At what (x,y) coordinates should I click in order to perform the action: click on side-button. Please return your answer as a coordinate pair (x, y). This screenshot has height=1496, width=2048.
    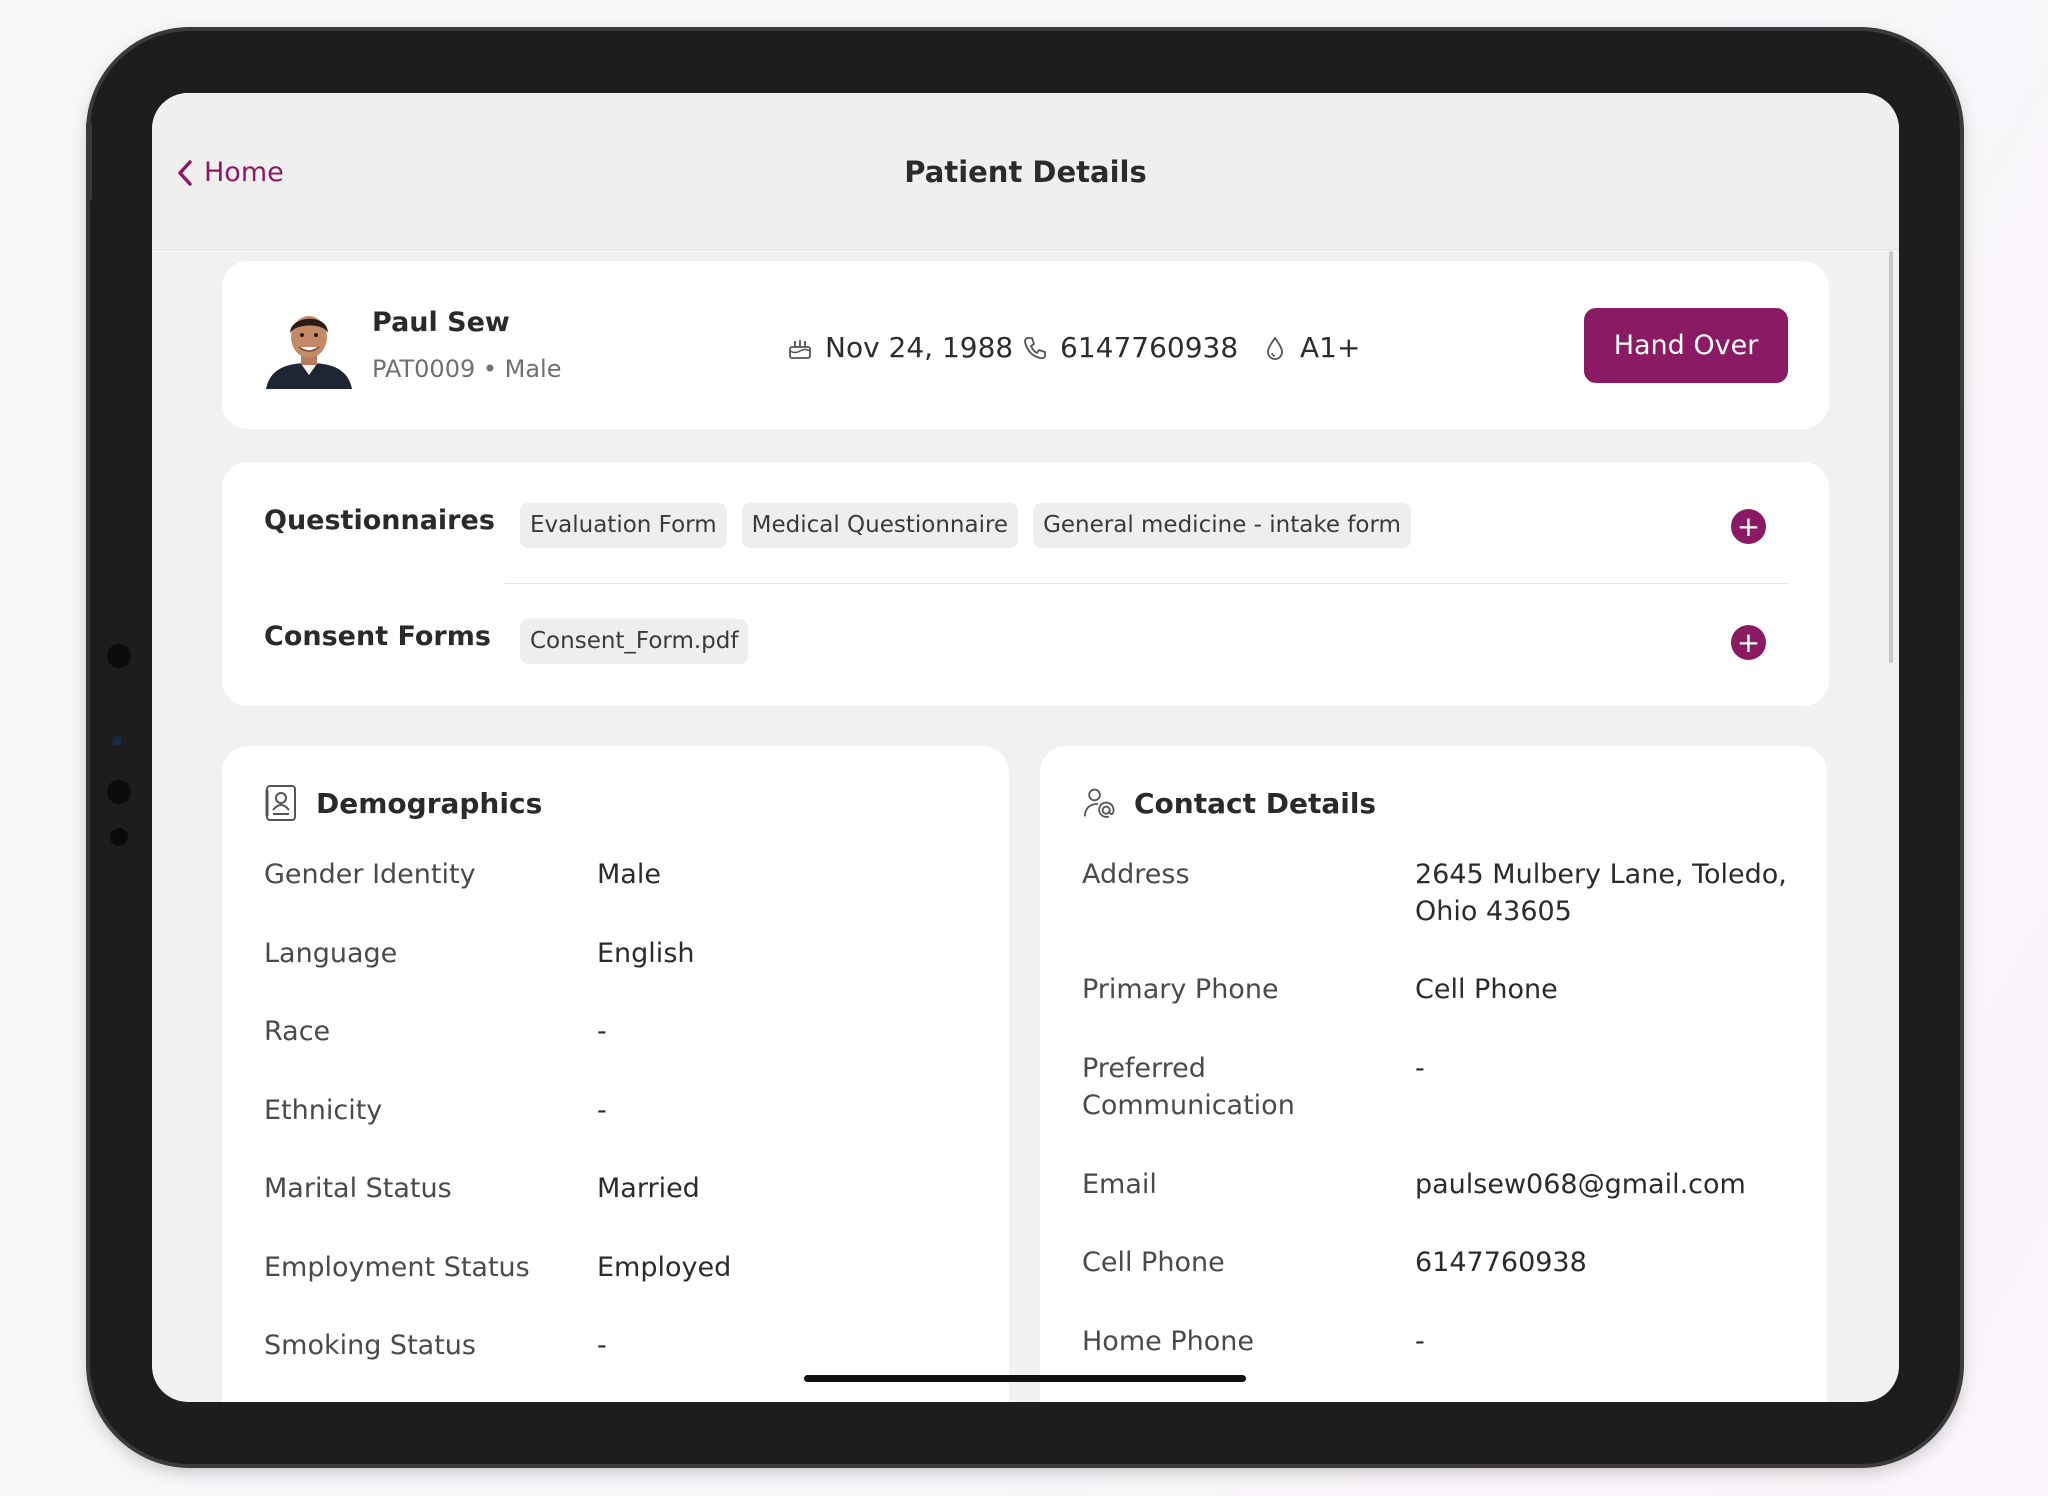
    Looking at the image, I should click on (89, 161).